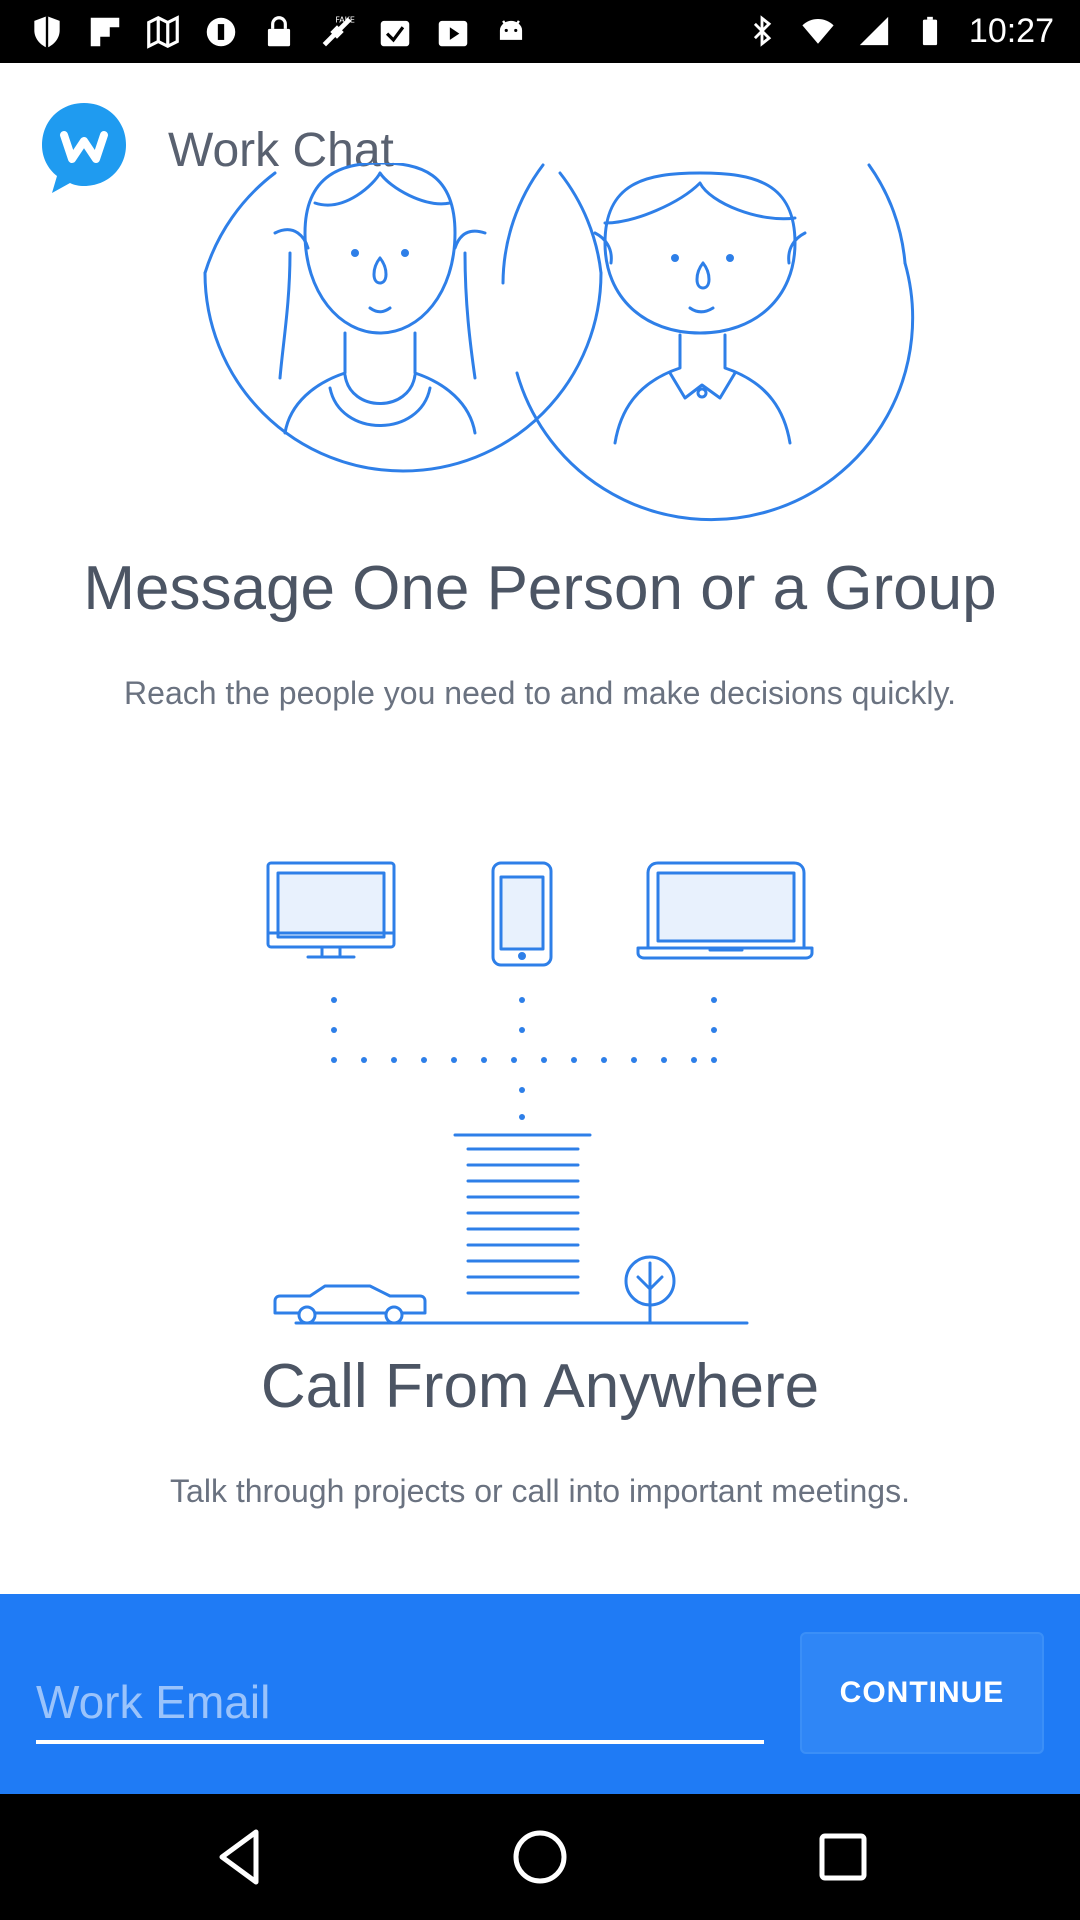 The height and width of the screenshot is (1920, 1080). What do you see at coordinates (1011, 30) in the screenshot?
I see `status-time: 10:27` at bounding box center [1011, 30].